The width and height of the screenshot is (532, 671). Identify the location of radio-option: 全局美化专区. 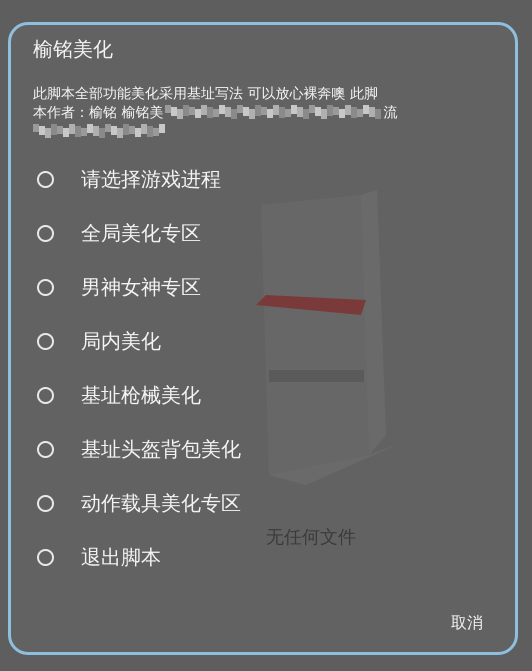
(117, 233).